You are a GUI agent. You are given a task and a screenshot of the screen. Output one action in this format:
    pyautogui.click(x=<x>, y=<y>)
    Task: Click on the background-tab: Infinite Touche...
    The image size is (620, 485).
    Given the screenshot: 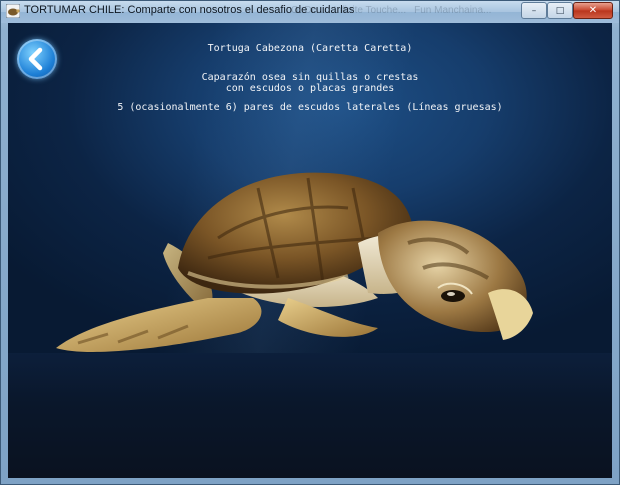 What is the action you would take?
    pyautogui.click(x=370, y=10)
    